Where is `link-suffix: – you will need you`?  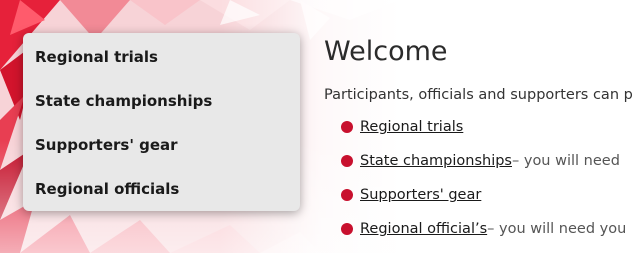 link-suffix: – you will need you is located at coordinates (557, 229).